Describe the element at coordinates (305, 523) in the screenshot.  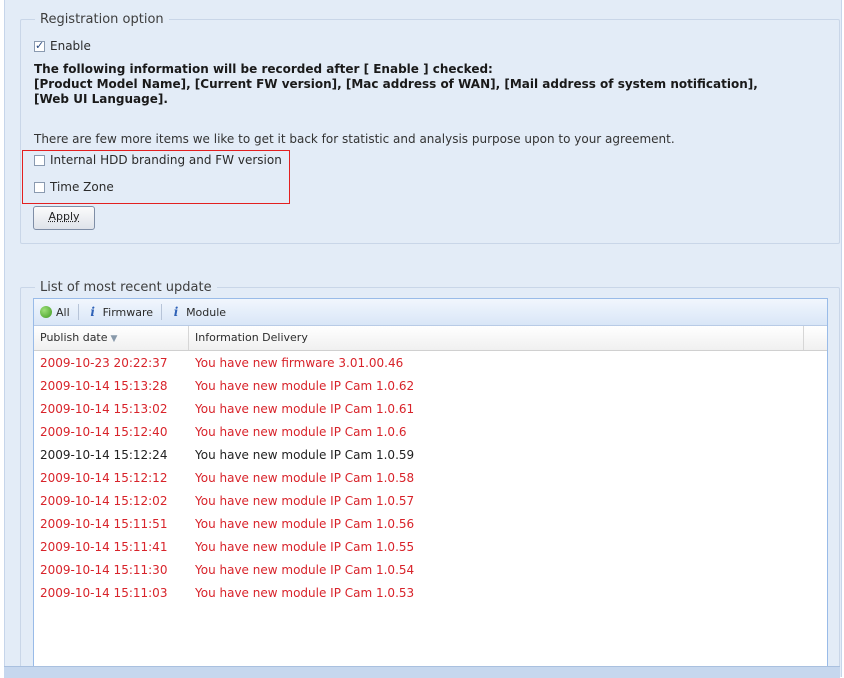
I see `information-cell: You have new module IP Cam 1.0.56` at that location.